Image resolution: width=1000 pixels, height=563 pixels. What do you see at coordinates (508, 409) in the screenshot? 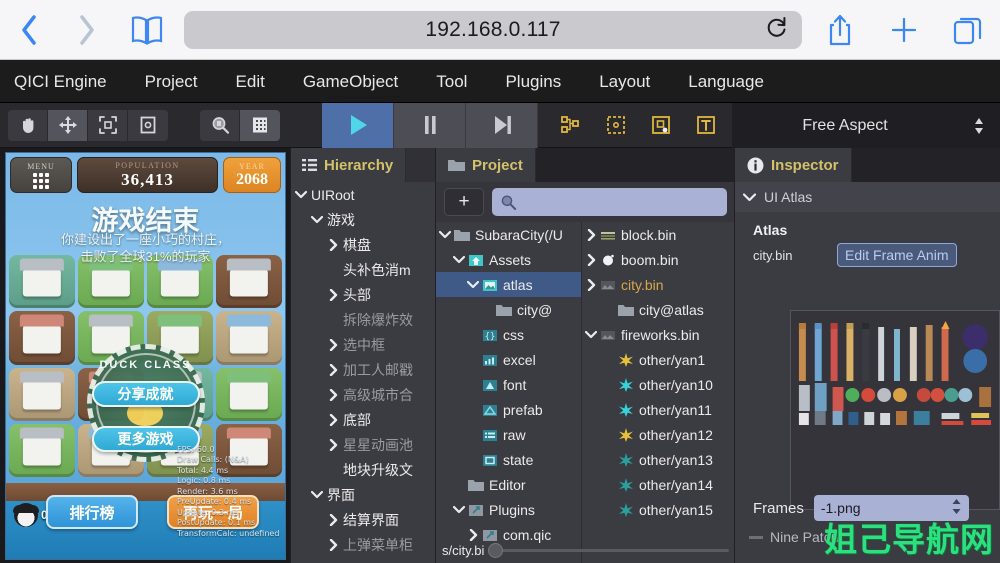
I see `project-tree-node: prefab` at bounding box center [508, 409].